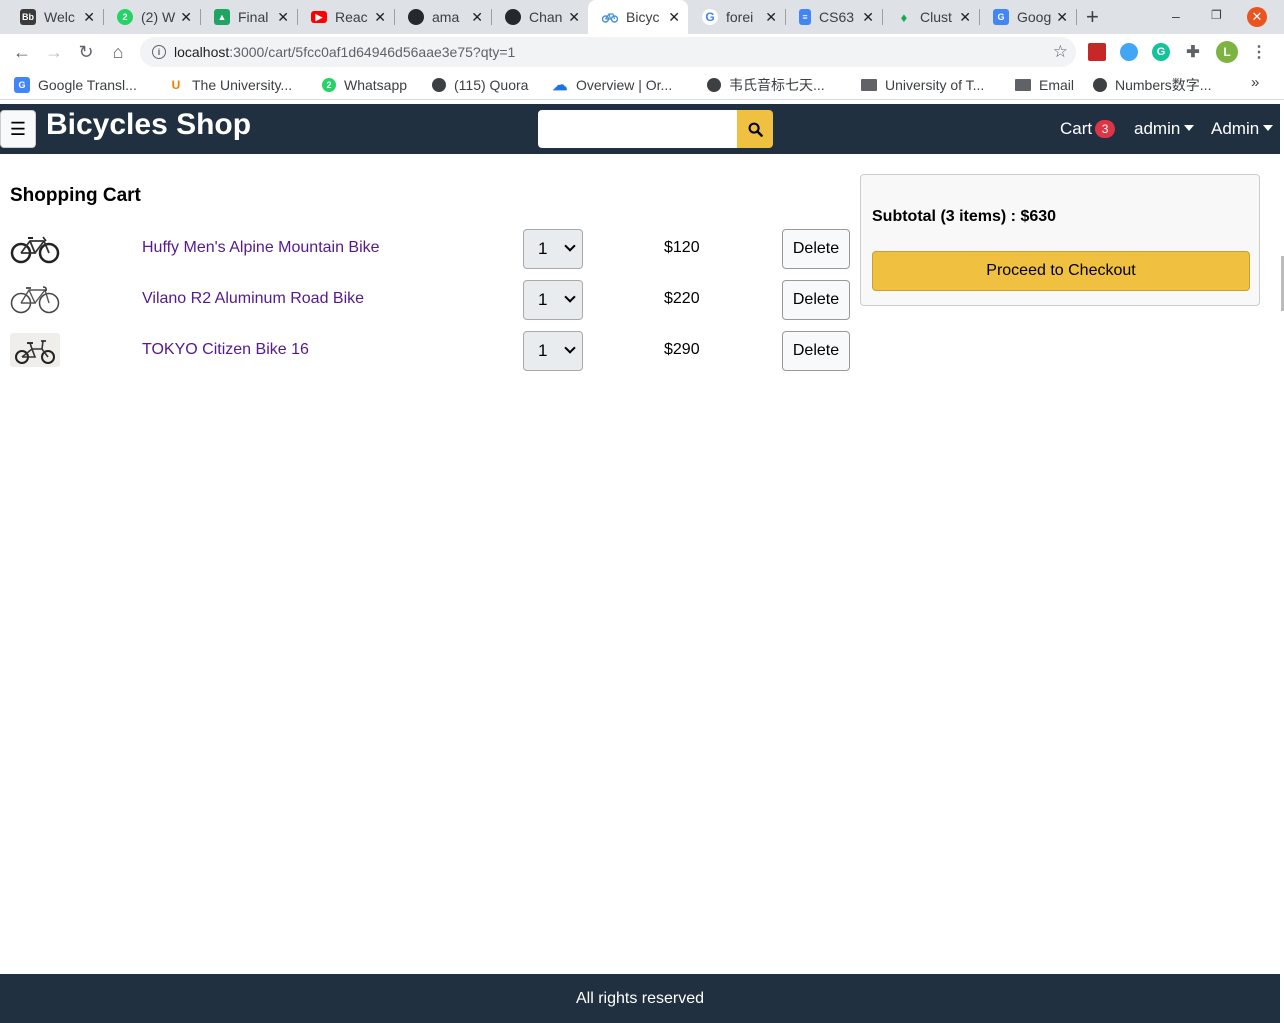 Image resolution: width=1284 pixels, height=1023 pixels. I want to click on whatsapp-icon: 2, so click(125, 17).